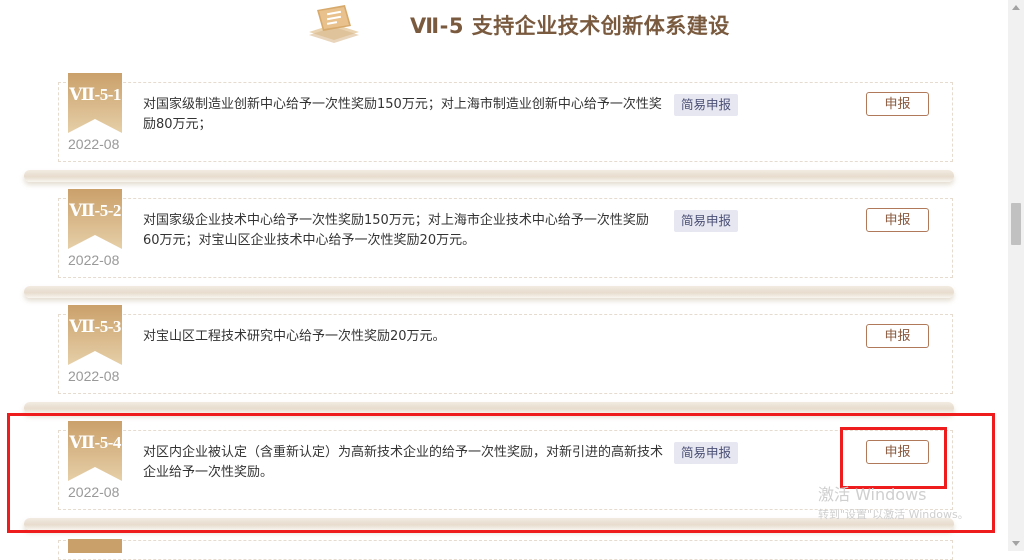 Image resolution: width=1024 pixels, height=560 pixels. Describe the element at coordinates (95, 326) in the screenshot. I see `item-code: Ⅶ-5-3` at that location.